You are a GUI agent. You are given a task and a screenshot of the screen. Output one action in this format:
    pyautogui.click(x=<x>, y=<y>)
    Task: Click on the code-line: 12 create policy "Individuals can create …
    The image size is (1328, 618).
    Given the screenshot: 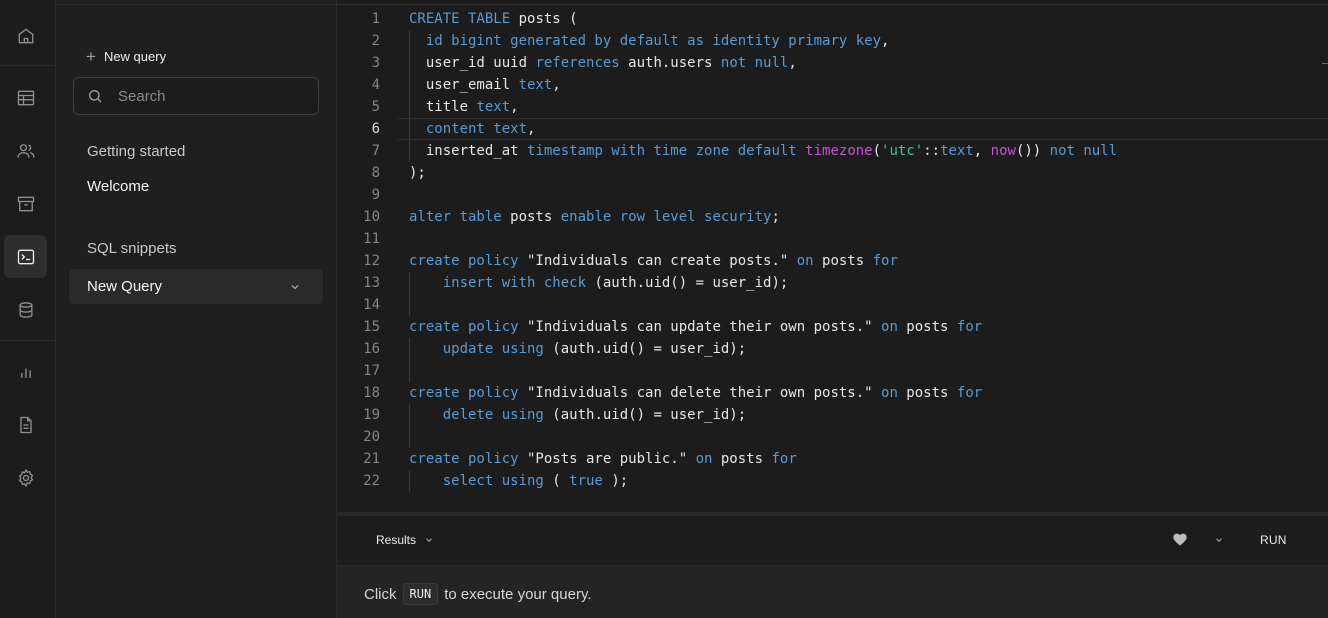 What is the action you would take?
    pyautogui.click(x=832, y=261)
    